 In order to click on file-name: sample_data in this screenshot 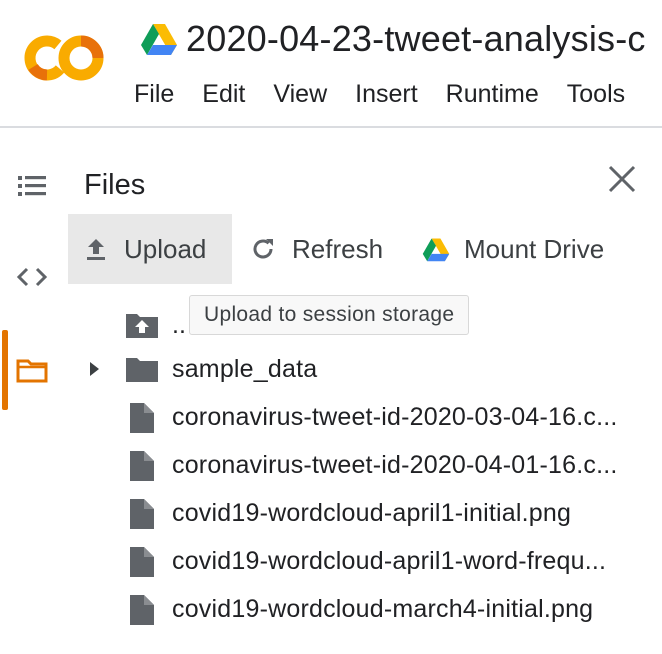, I will do `click(245, 369)`.